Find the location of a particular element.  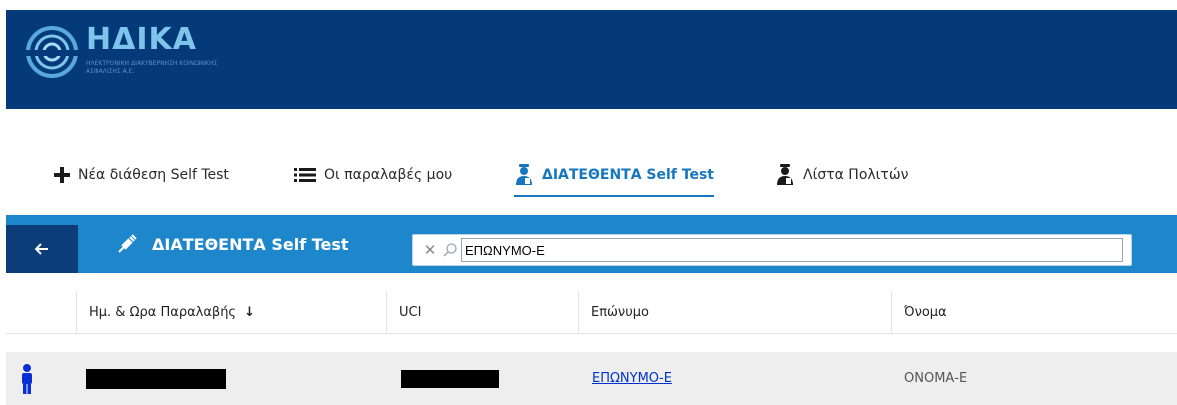

page-title: ΔΙΑΤΕΘΕΝΤΑ Self Test is located at coordinates (232, 244).